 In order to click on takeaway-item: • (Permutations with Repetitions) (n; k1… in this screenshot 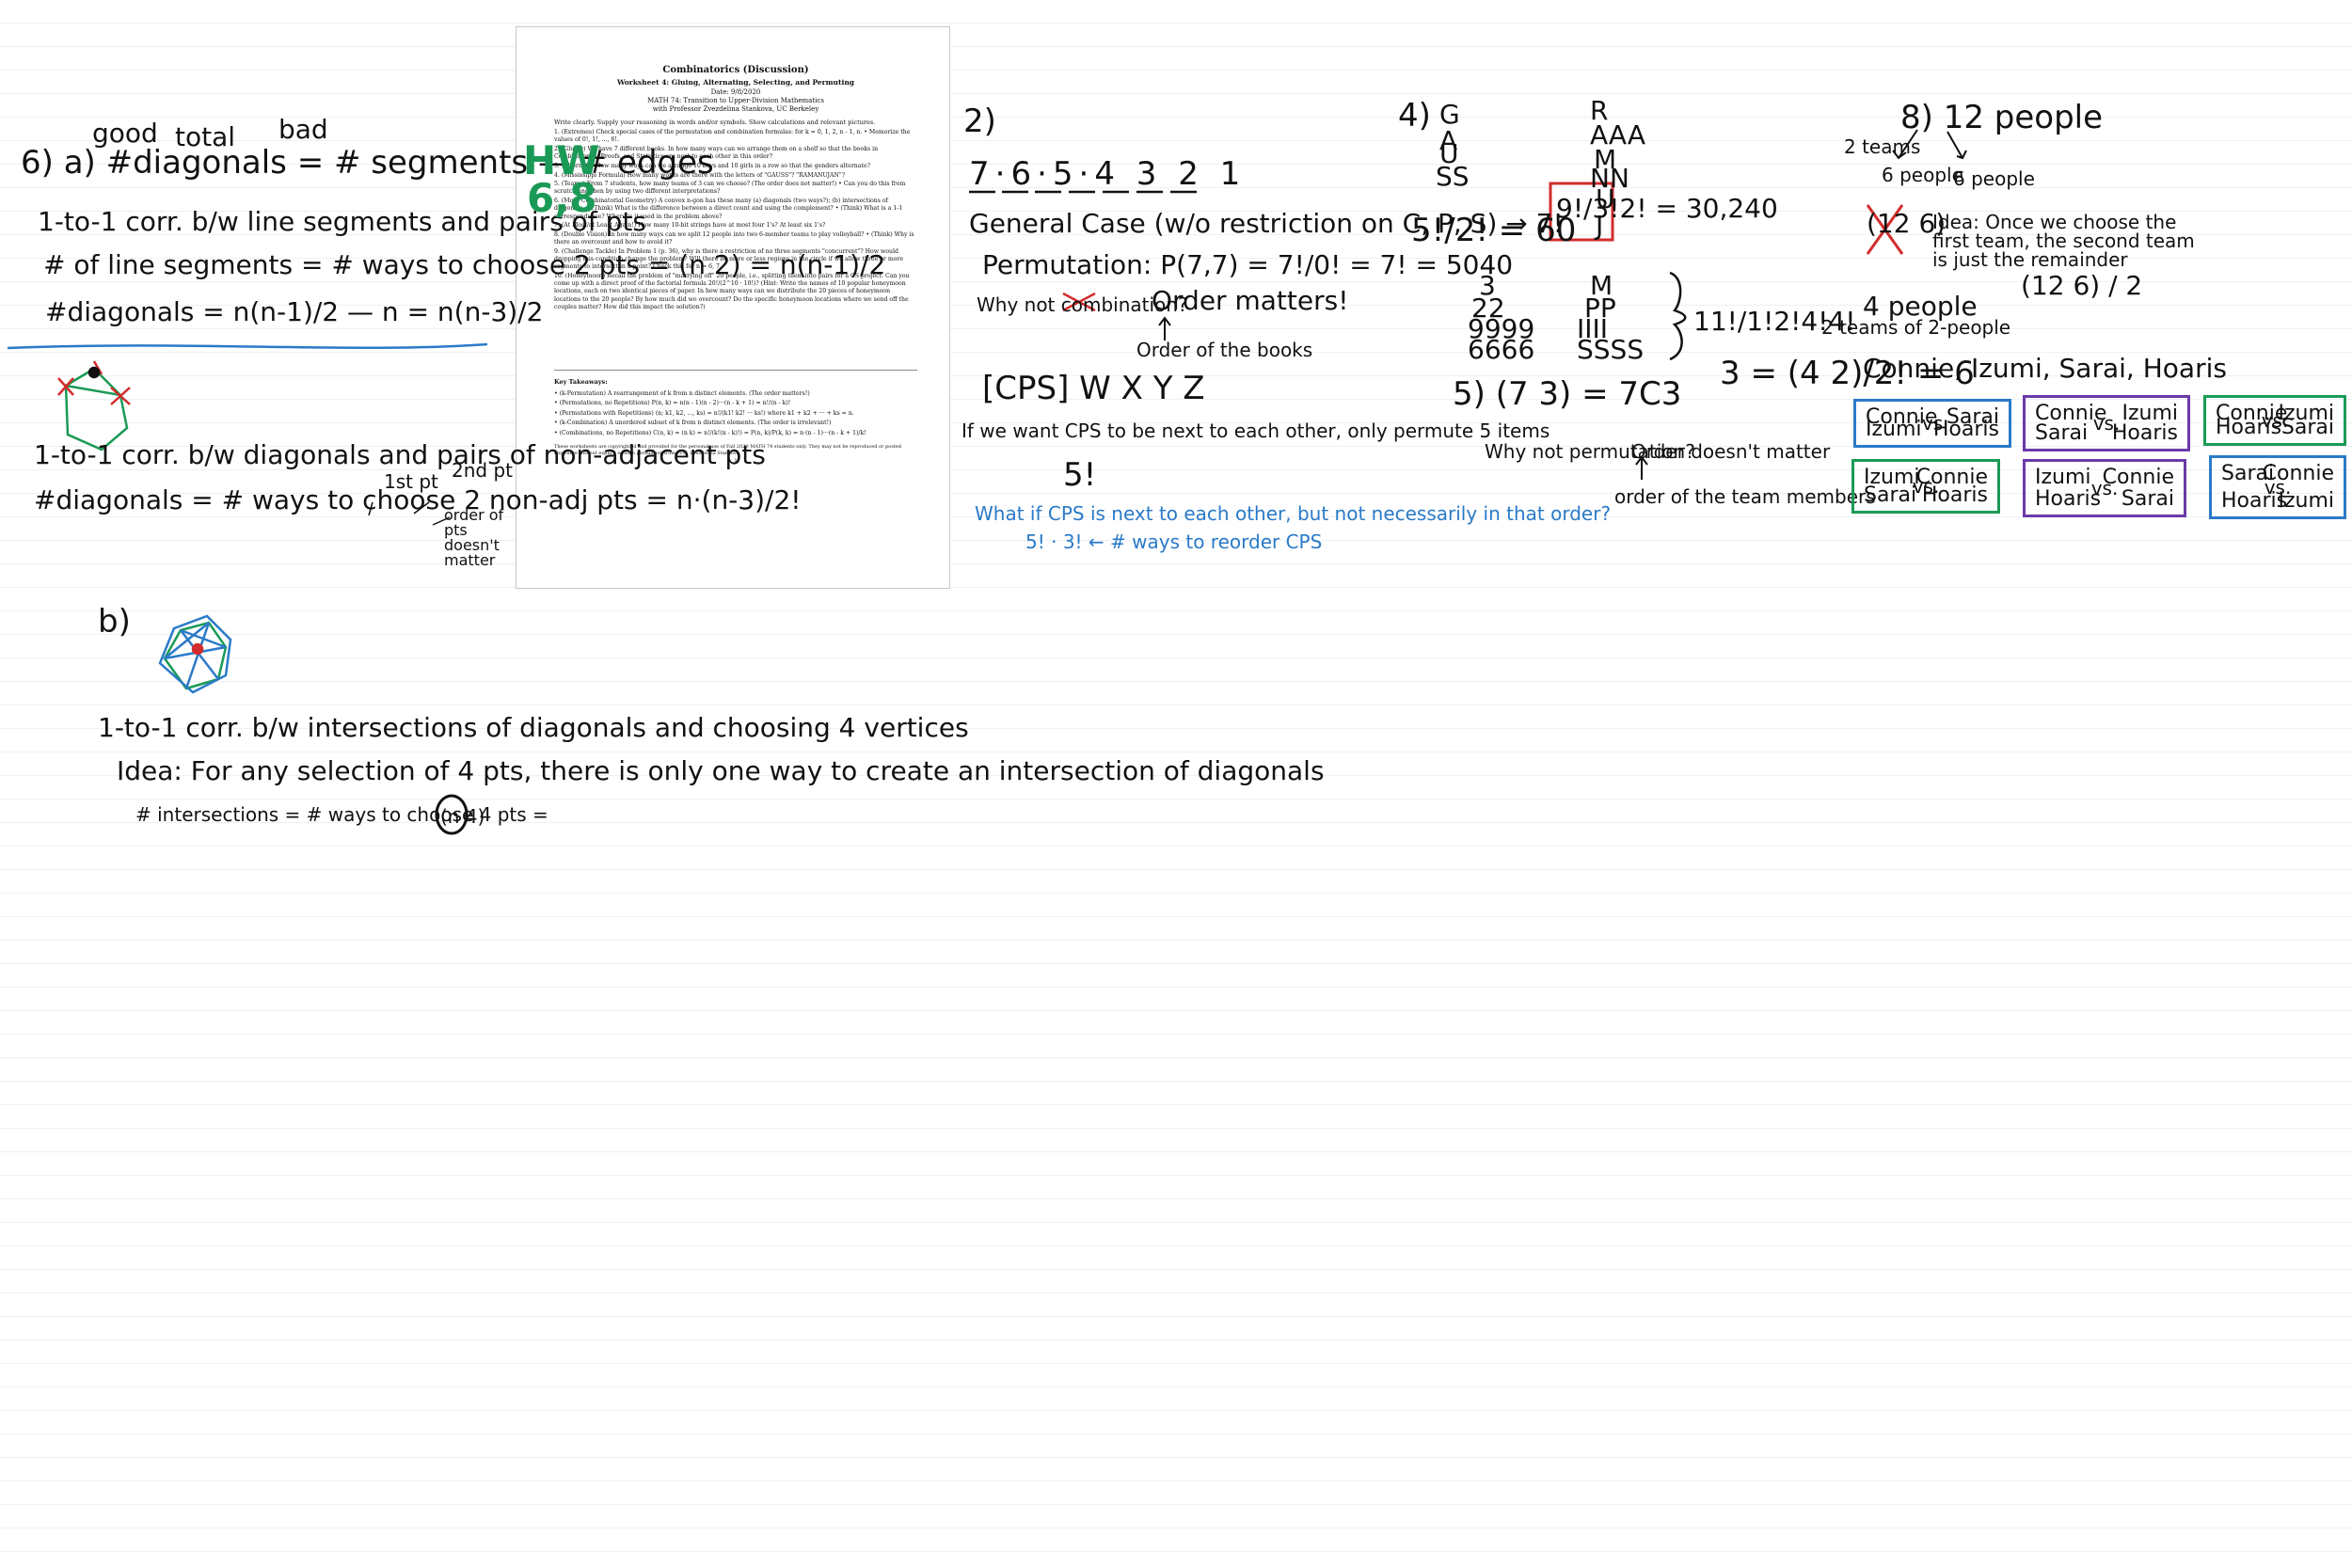, I will do `click(704, 413)`.